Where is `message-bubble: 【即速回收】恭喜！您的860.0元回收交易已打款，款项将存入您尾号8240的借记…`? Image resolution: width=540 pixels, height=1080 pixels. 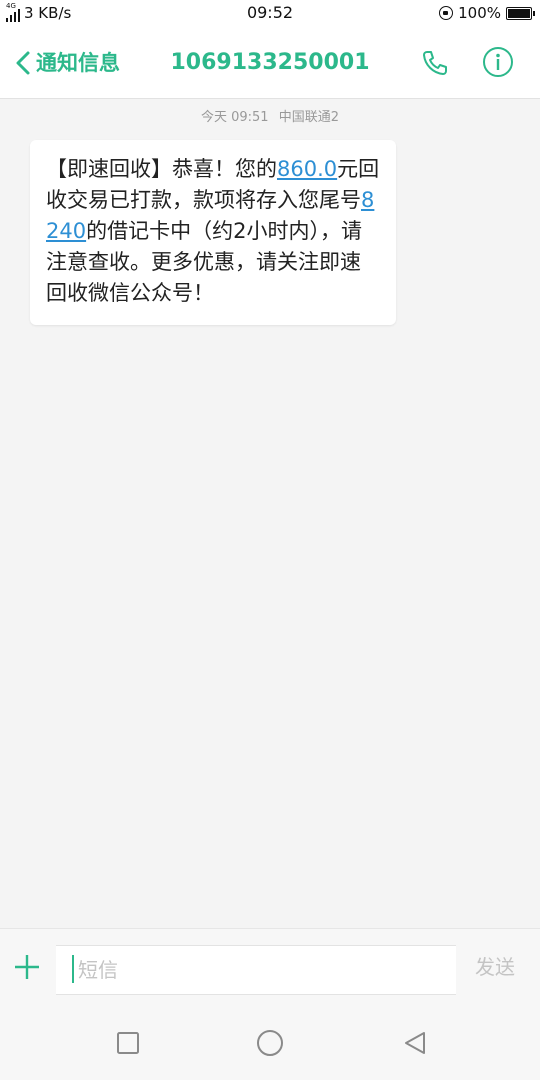 message-bubble: 【即速回收】恭喜！您的860.0元回收交易已打款，款项将存入您尾号8240的借记… is located at coordinates (213, 232).